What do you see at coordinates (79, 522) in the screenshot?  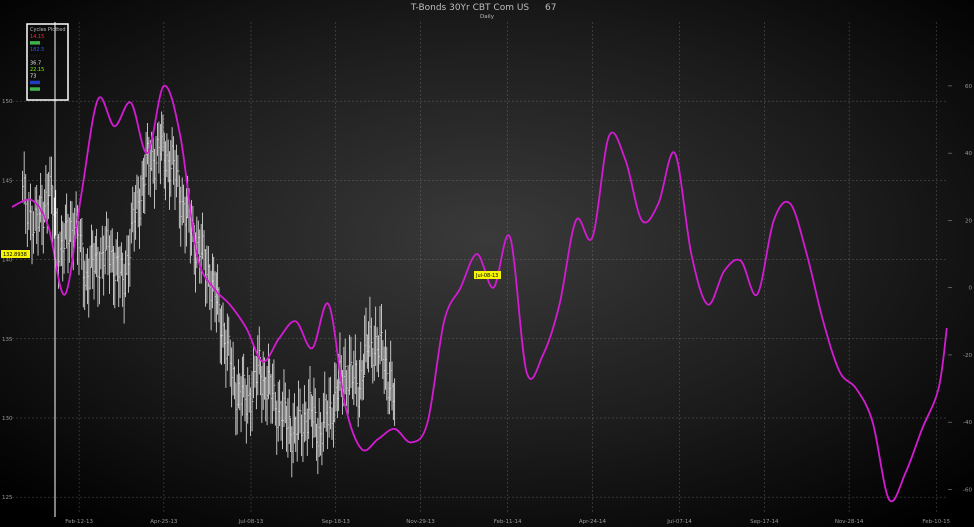 I see `x-tick-label: Feb-12-13` at bounding box center [79, 522].